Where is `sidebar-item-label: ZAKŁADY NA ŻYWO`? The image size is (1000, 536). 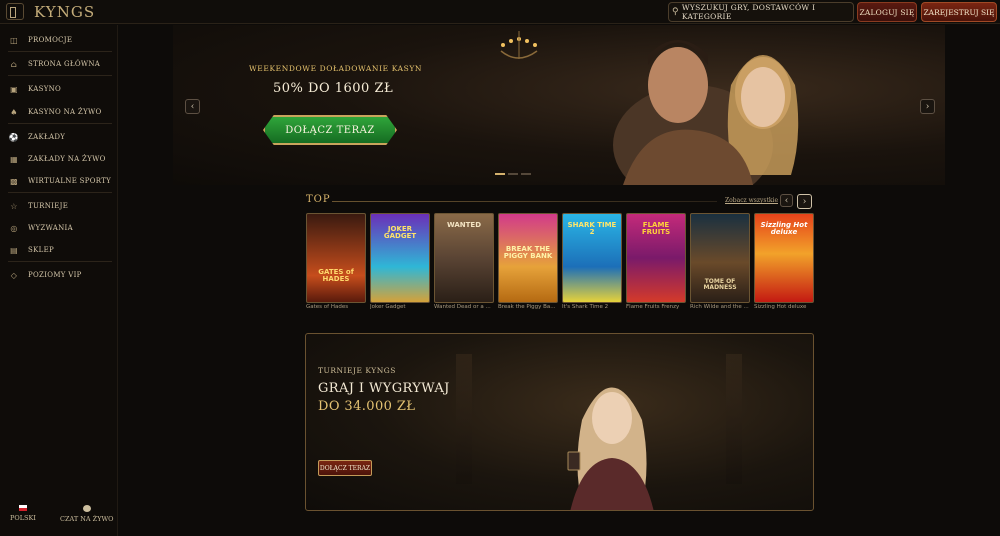 sidebar-item-label: ZAKŁADY NA ŻYWO is located at coordinates (67, 159).